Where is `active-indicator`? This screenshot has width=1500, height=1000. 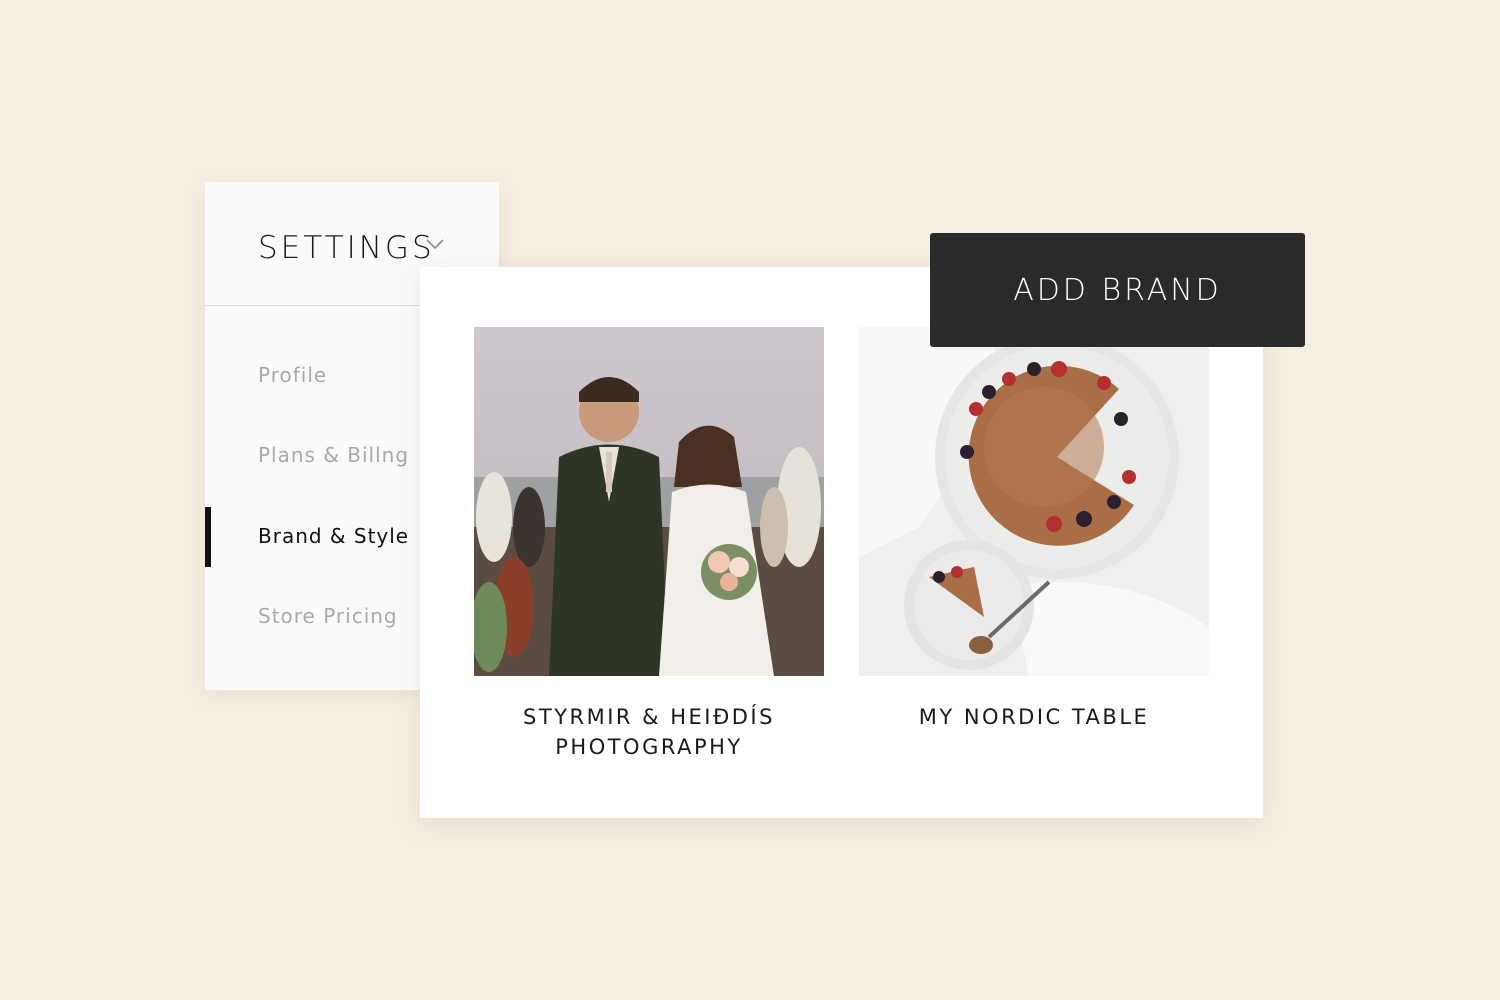 active-indicator is located at coordinates (208, 537).